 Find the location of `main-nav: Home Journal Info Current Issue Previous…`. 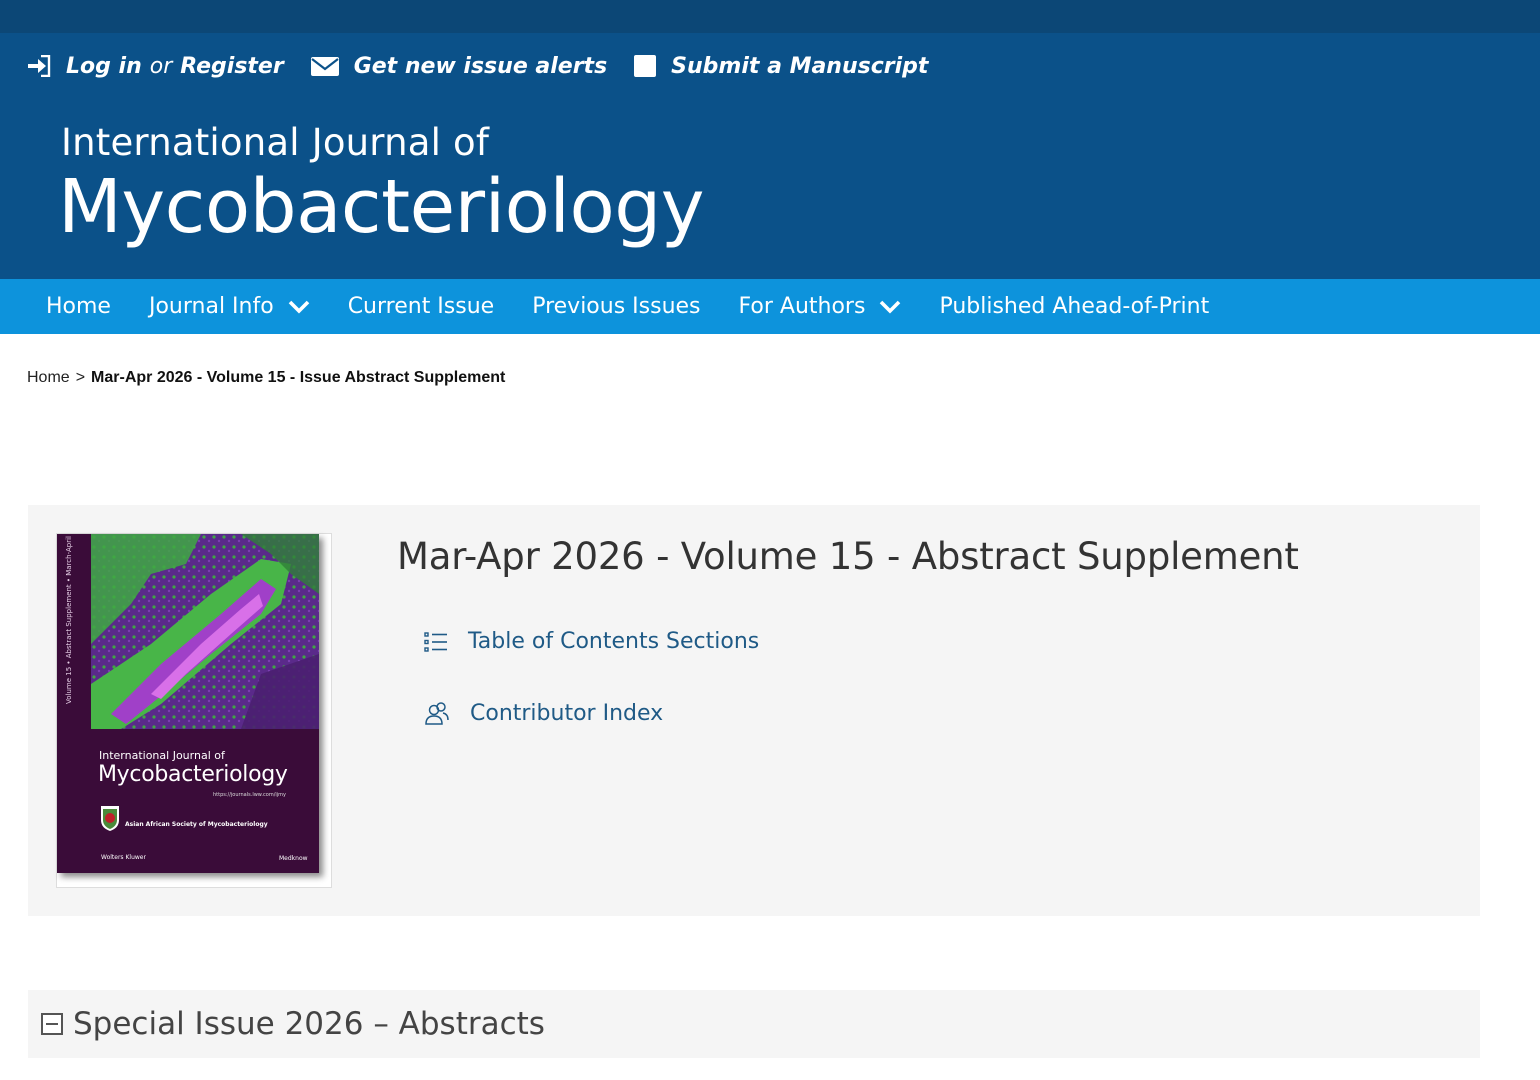

main-nav: Home Journal Info Current Issue Previous… is located at coordinates (770, 306).